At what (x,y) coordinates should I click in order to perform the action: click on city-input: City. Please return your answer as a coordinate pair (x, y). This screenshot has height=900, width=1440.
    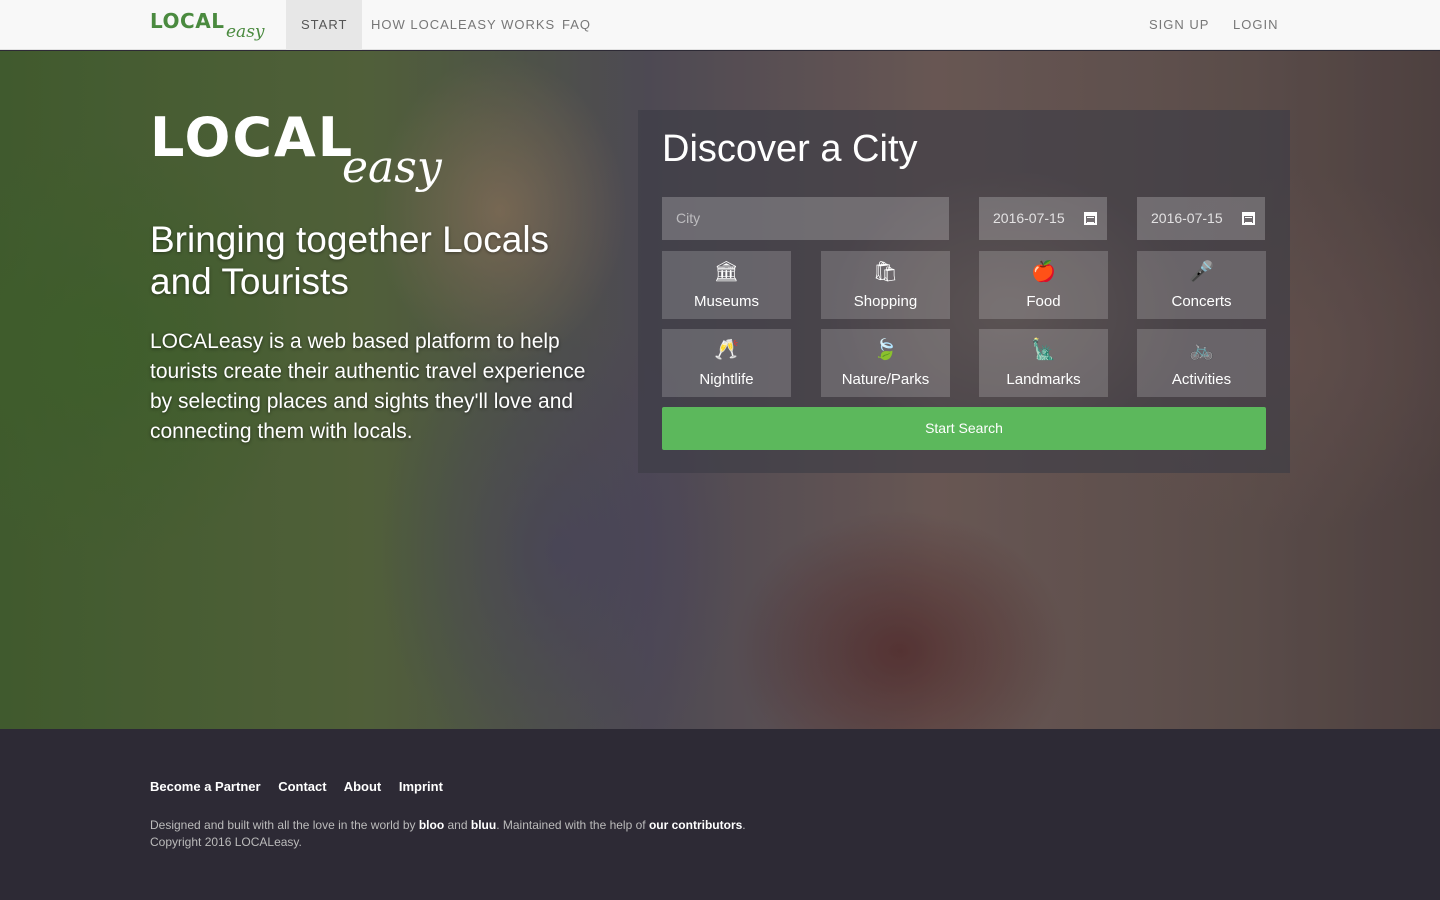
    Looking at the image, I should click on (805, 218).